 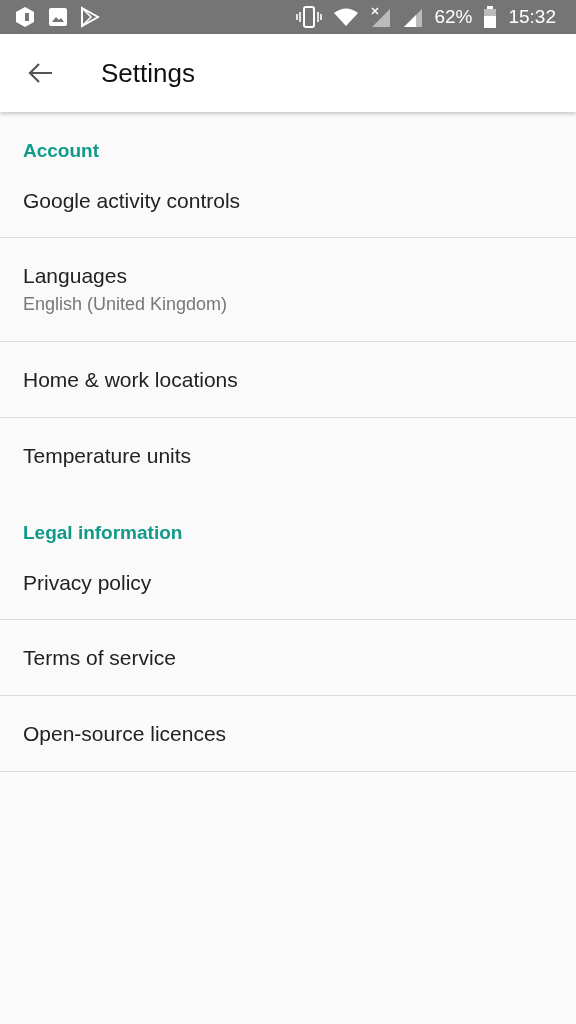 What do you see at coordinates (90, 17) in the screenshot?
I see `play-store-icon` at bounding box center [90, 17].